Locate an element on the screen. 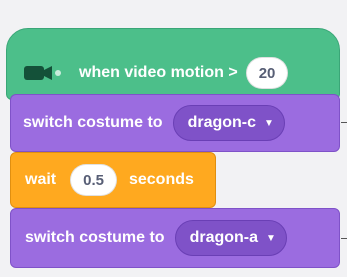 This screenshot has height=277, width=347. hat-block-label: when video motion > is located at coordinates (158, 72).